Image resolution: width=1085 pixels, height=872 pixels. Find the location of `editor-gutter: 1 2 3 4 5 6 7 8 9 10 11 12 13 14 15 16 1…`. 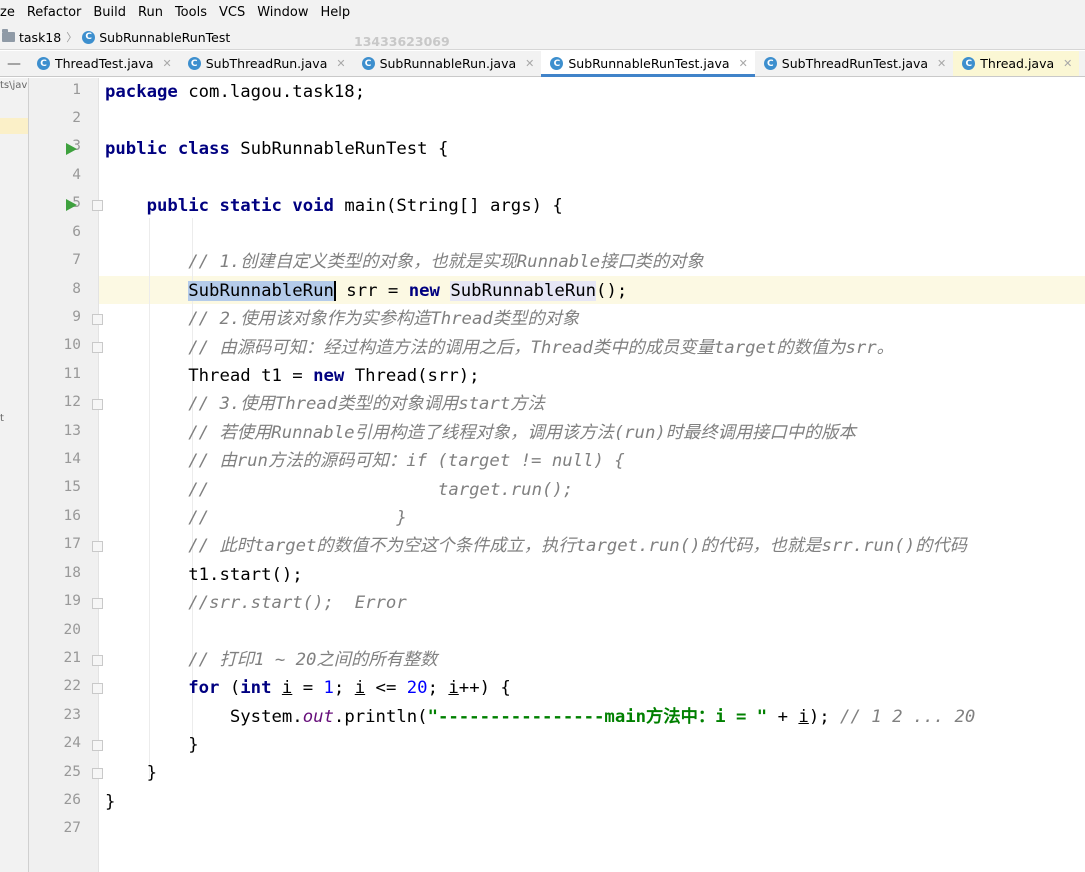

editor-gutter: 1 2 3 4 5 6 7 8 9 10 11 12 13 14 15 16 1… is located at coordinates (76, 475).